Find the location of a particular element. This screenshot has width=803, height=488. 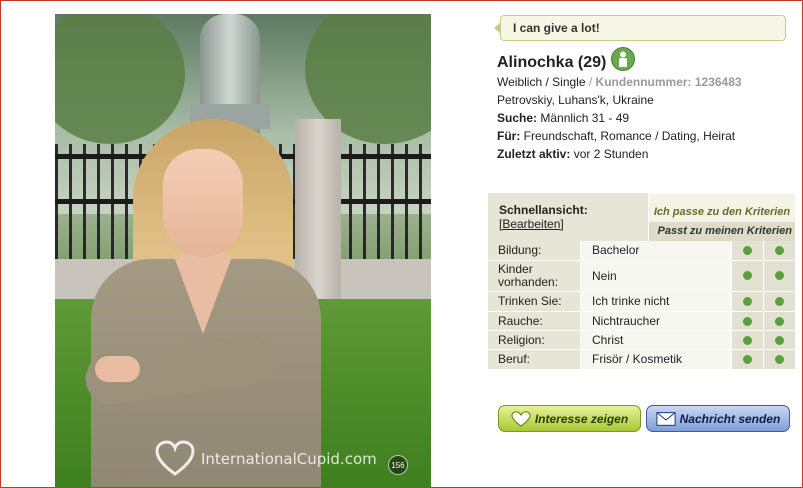

row-value: Ich trinke nicht is located at coordinates (656, 301).